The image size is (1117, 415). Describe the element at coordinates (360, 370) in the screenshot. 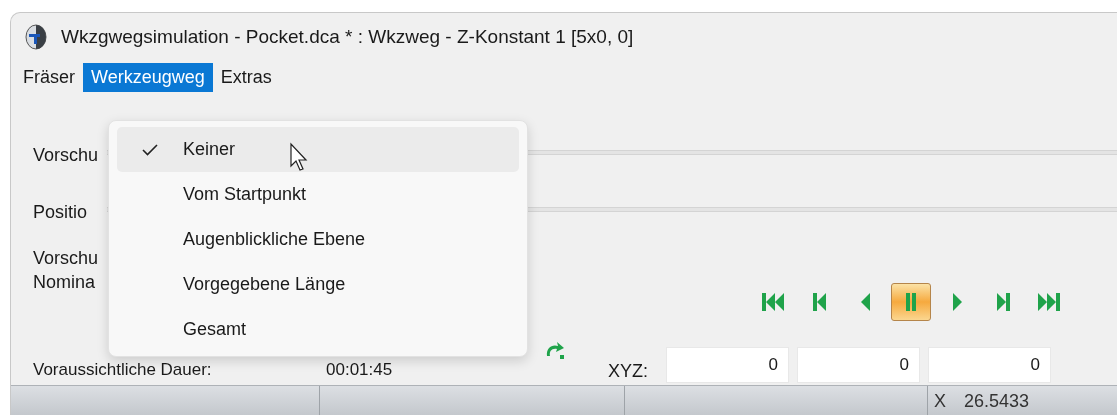

I see `duration-value: 00:01:45` at that location.